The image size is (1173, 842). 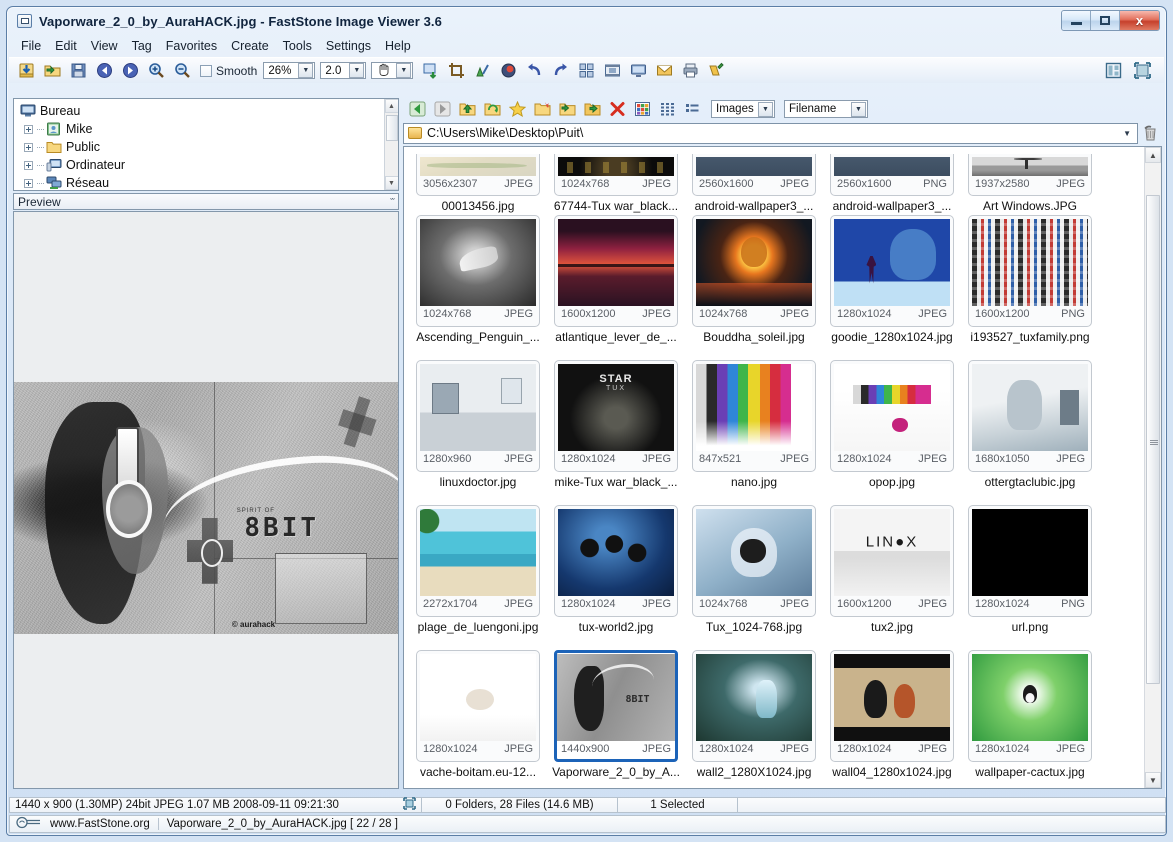 I want to click on hand-tool-dropdown: ▼, so click(x=392, y=70).